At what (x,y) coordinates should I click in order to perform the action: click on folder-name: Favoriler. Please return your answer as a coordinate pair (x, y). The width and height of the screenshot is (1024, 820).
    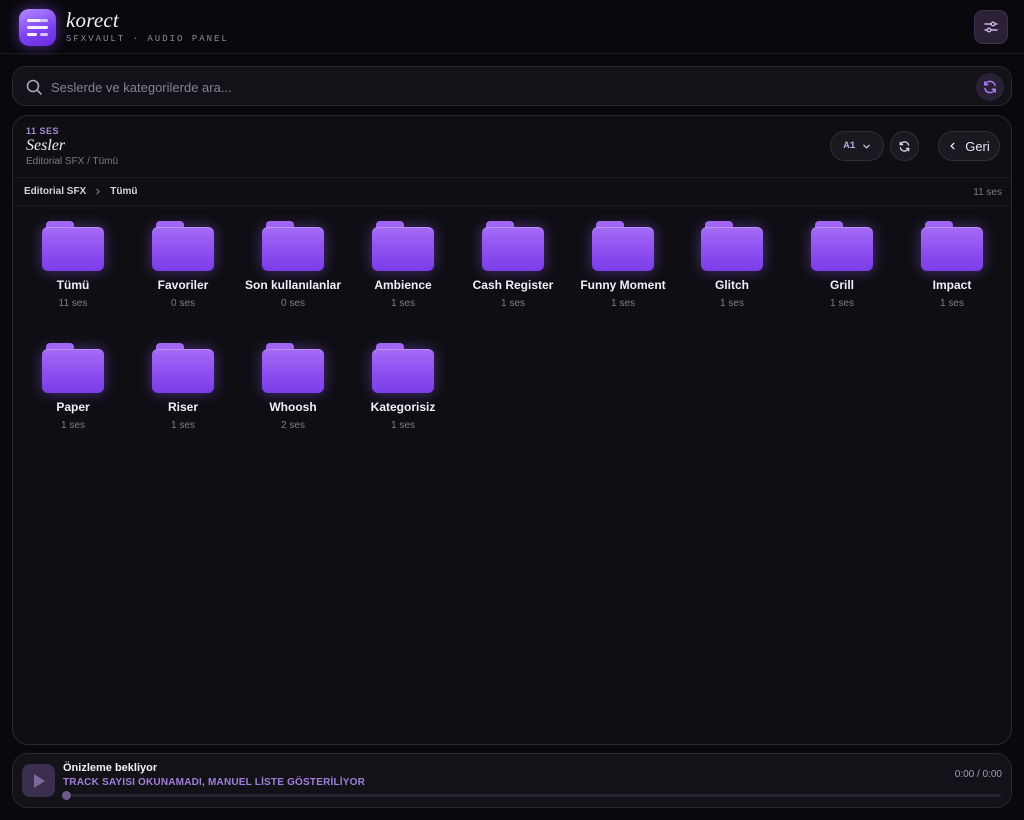
    Looking at the image, I should click on (183, 285).